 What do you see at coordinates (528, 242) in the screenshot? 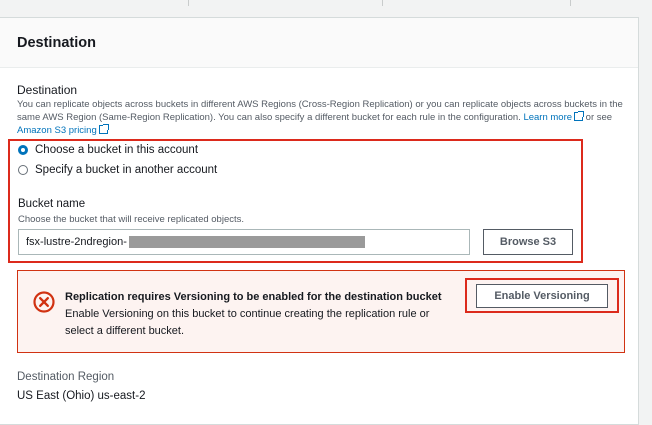
I see `browse-s3-button: Browse S3` at bounding box center [528, 242].